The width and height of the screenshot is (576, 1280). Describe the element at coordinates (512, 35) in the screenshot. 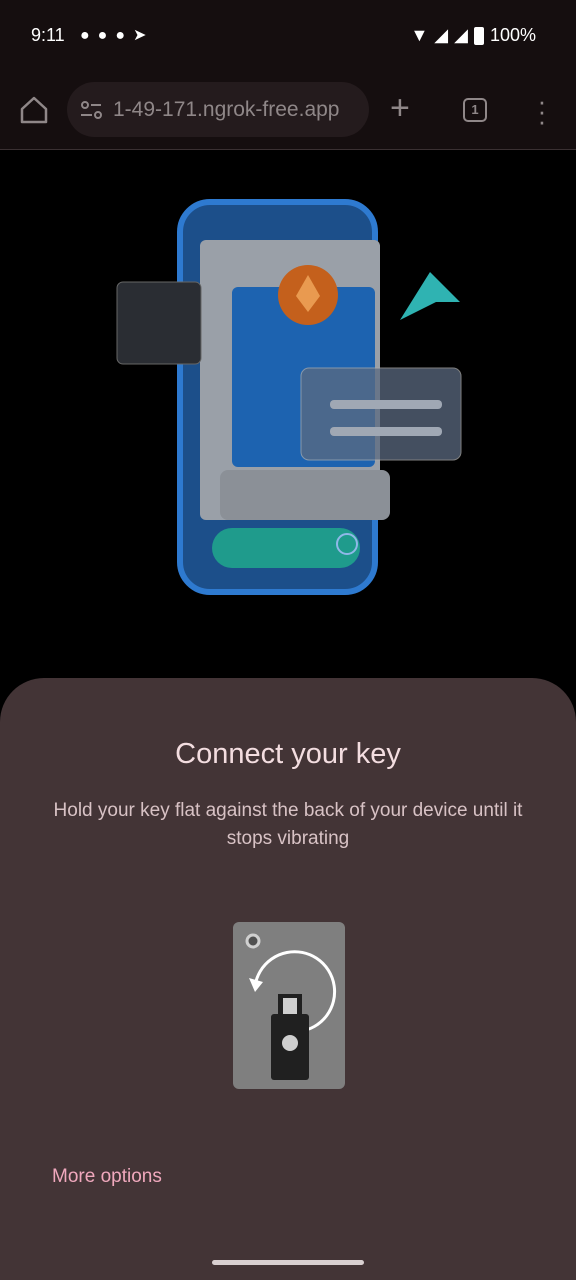

I see `battery-level: 100%` at that location.